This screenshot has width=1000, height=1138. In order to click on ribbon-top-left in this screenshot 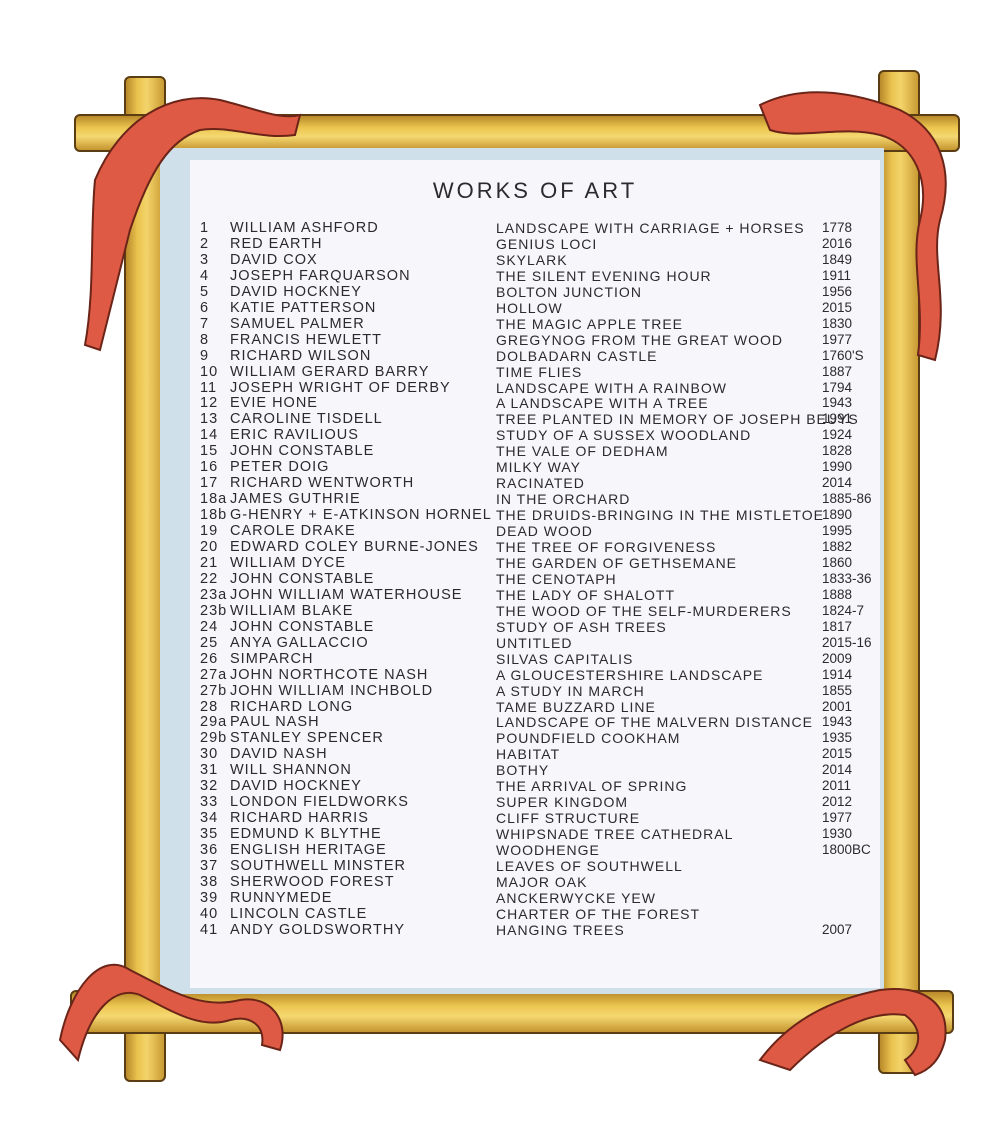, I will do `click(192, 224)`.